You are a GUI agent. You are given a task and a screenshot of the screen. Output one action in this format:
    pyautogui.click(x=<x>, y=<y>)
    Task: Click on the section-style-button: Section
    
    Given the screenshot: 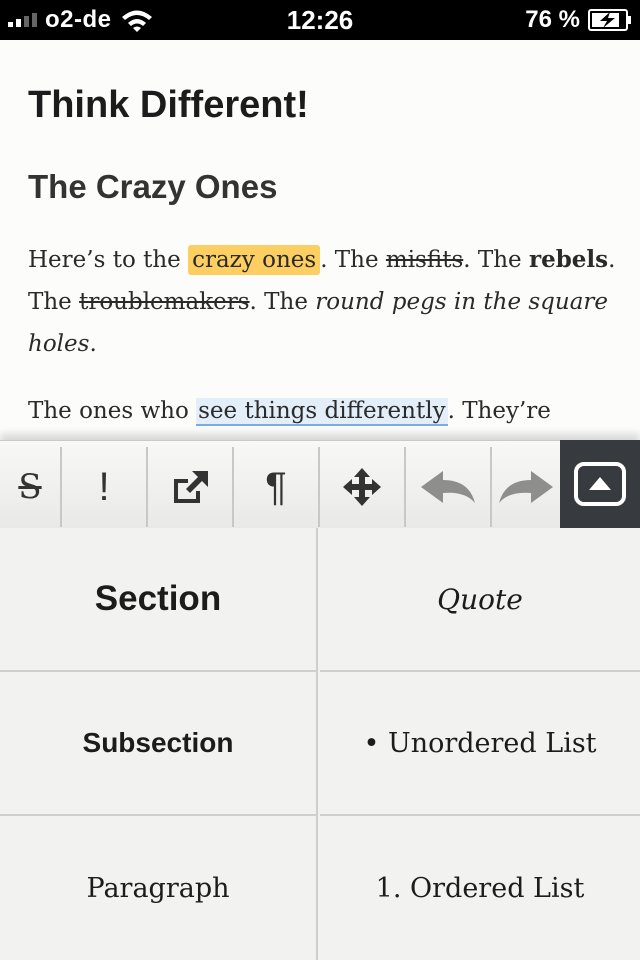 What is the action you would take?
    pyautogui.click(x=159, y=600)
    